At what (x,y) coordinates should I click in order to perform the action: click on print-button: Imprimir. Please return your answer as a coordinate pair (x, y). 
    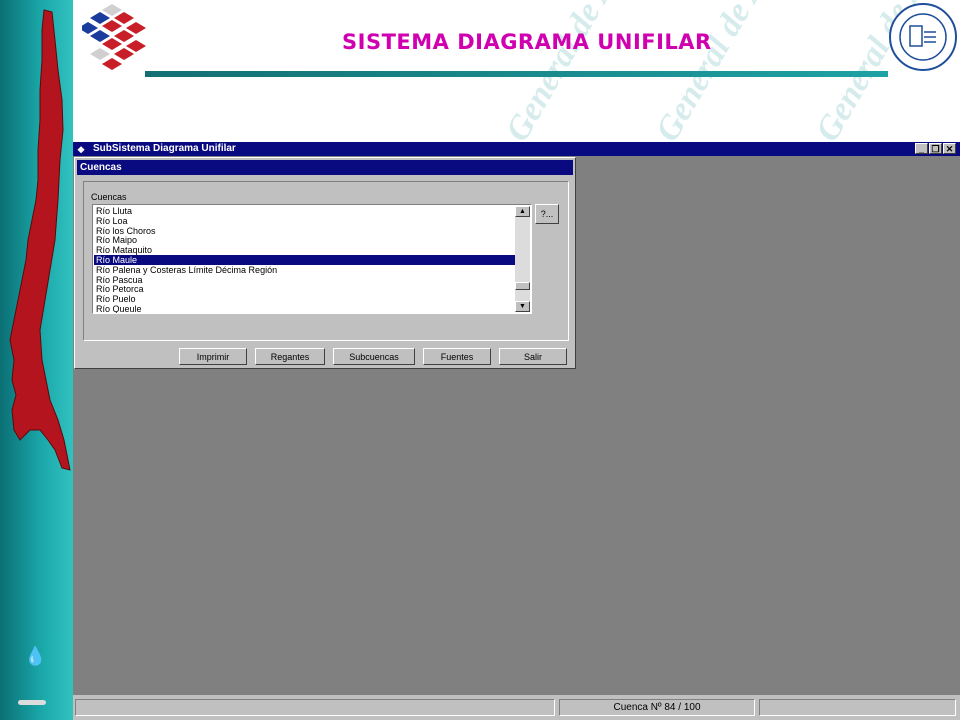
    Looking at the image, I should click on (213, 356).